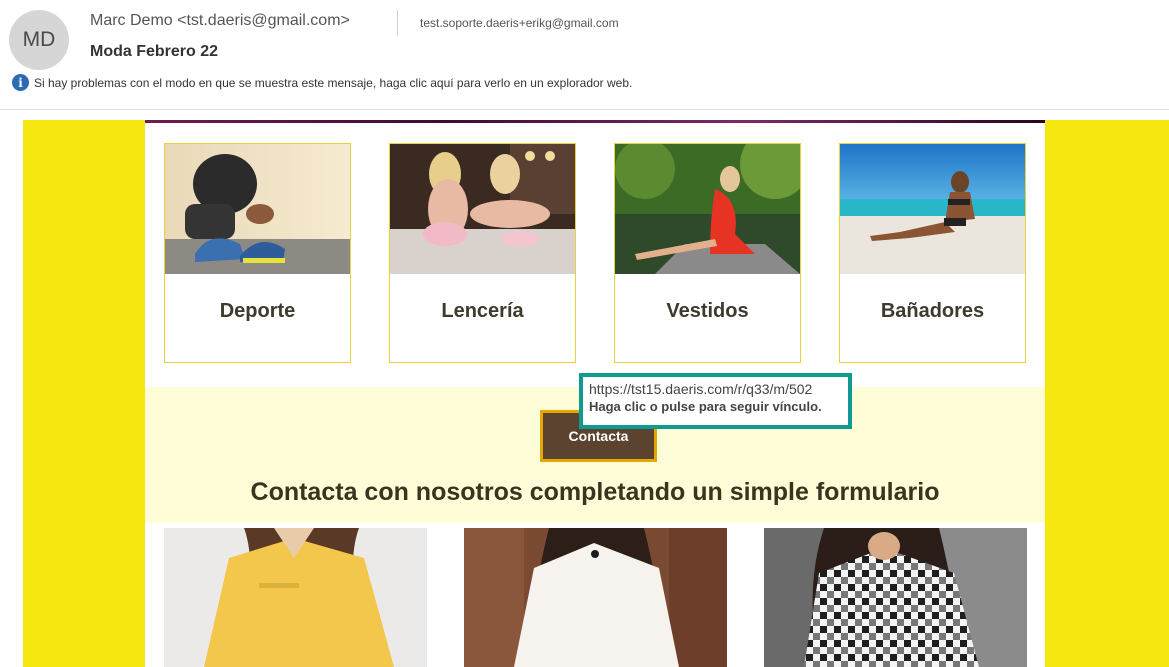 Image resolution: width=1169 pixels, height=667 pixels. I want to click on lingerie-photo, so click(482, 209).